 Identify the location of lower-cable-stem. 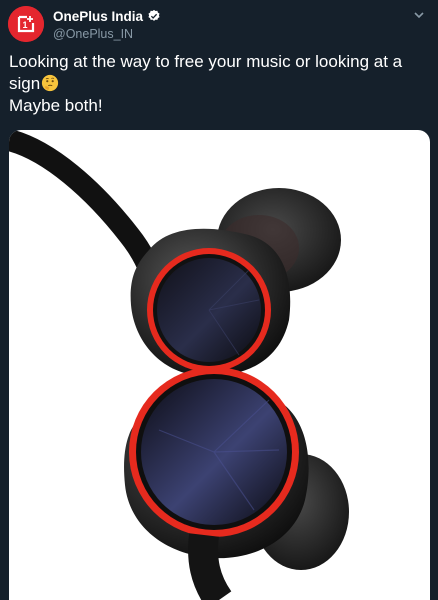
(210, 566).